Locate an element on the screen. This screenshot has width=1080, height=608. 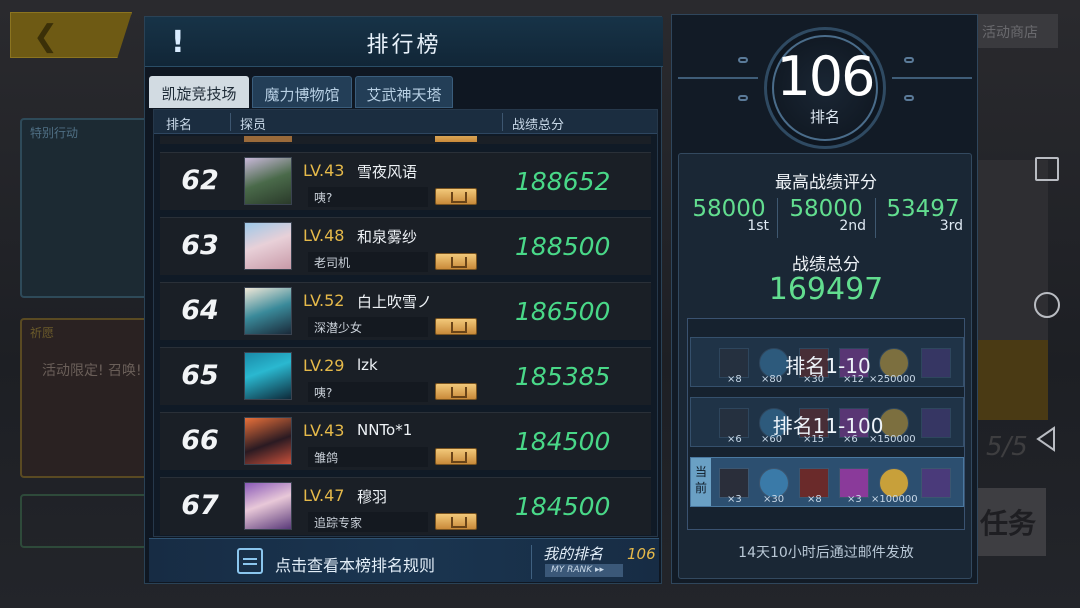
table-row: 63 LV.48 和泉雾纱 老司机 188500 is located at coordinates (405, 246).